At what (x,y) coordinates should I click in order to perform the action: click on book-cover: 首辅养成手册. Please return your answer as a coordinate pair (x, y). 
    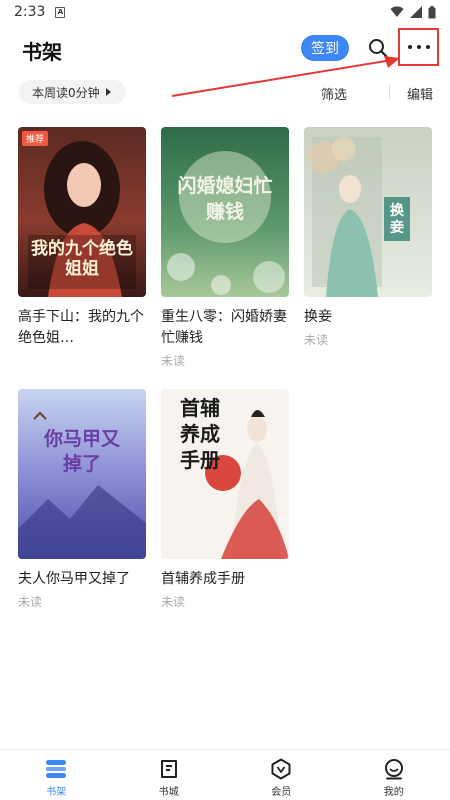
    Looking at the image, I should click on (225, 474).